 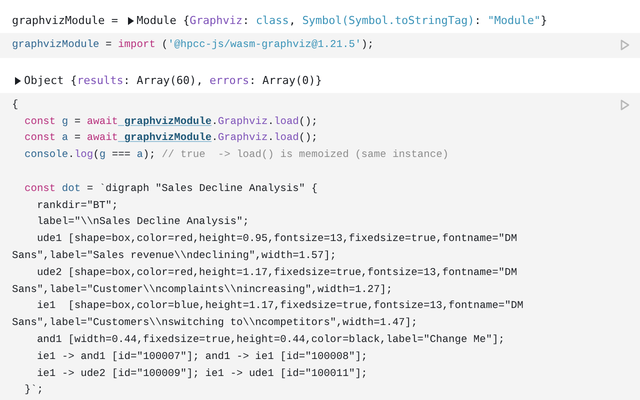 I want to click on code-line: }`;, so click(x=33, y=390).